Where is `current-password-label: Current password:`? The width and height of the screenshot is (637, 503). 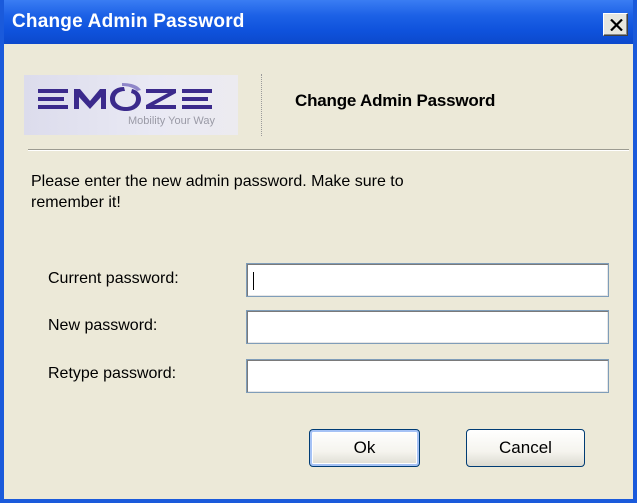
current-password-label: Current password: is located at coordinates (113, 278).